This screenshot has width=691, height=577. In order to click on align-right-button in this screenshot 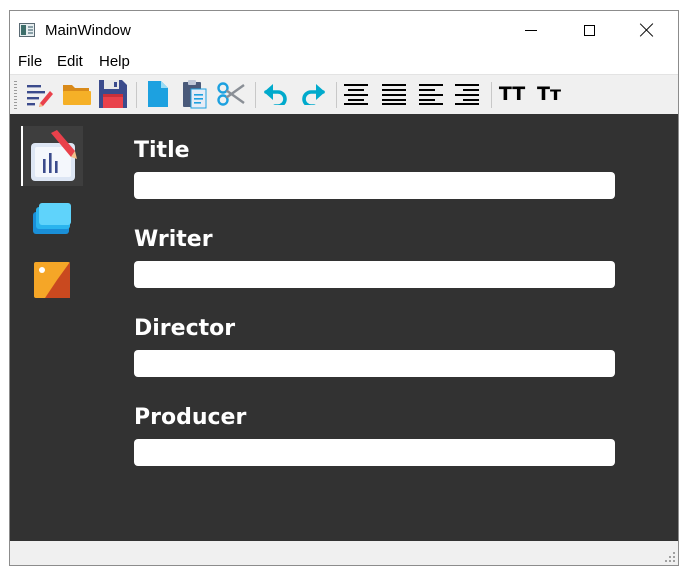, I will do `click(467, 94)`.